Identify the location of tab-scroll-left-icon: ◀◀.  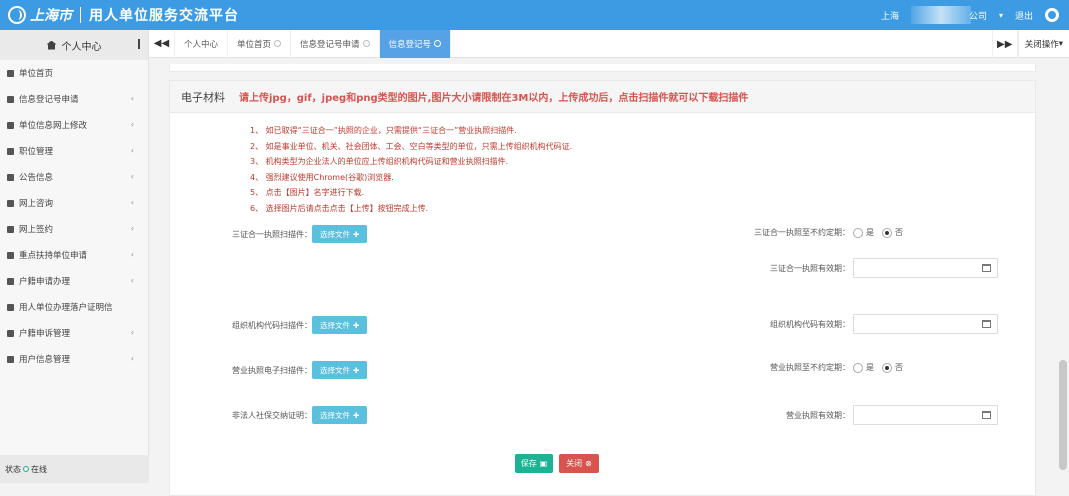
(162, 43).